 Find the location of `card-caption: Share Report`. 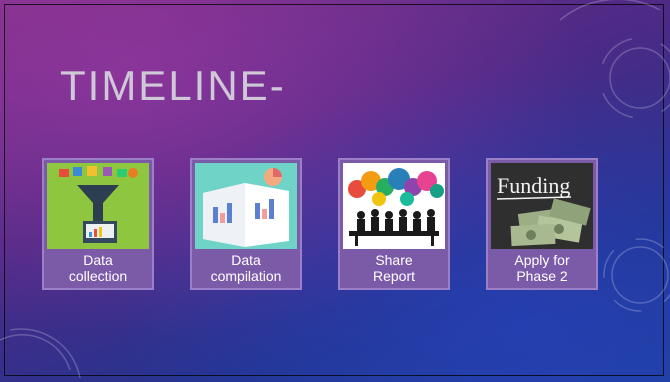

card-caption: Share Report is located at coordinates (394, 268).